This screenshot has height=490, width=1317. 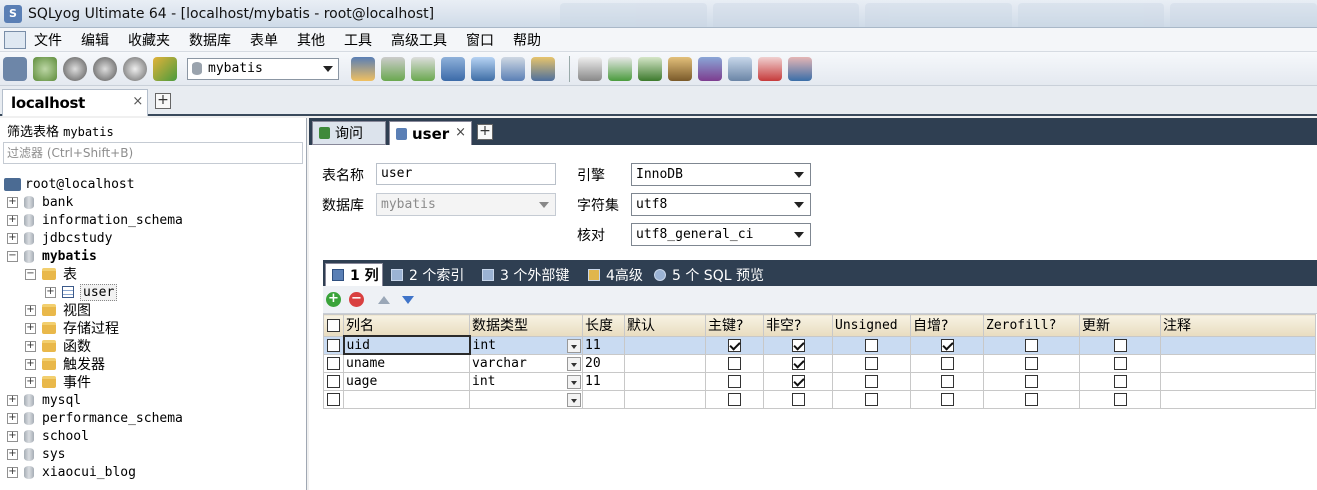 I want to click on collation-select: utf8_general_ci, so click(x=721, y=234).